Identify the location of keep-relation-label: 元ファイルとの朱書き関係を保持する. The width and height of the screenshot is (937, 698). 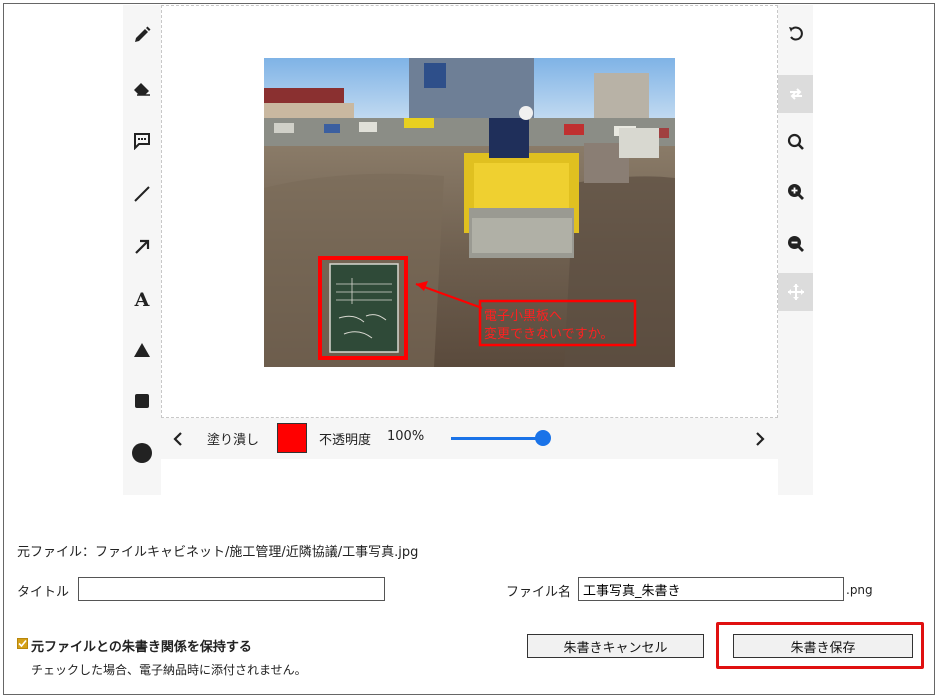
(141, 645).